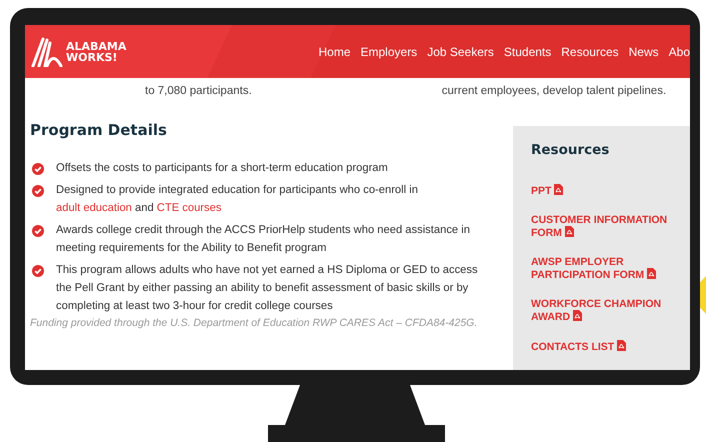 The height and width of the screenshot is (442, 706). Describe the element at coordinates (606, 268) in the screenshot. I see `resource-link: AWSP EMPLOYER PARTICIPATION FORM` at that location.